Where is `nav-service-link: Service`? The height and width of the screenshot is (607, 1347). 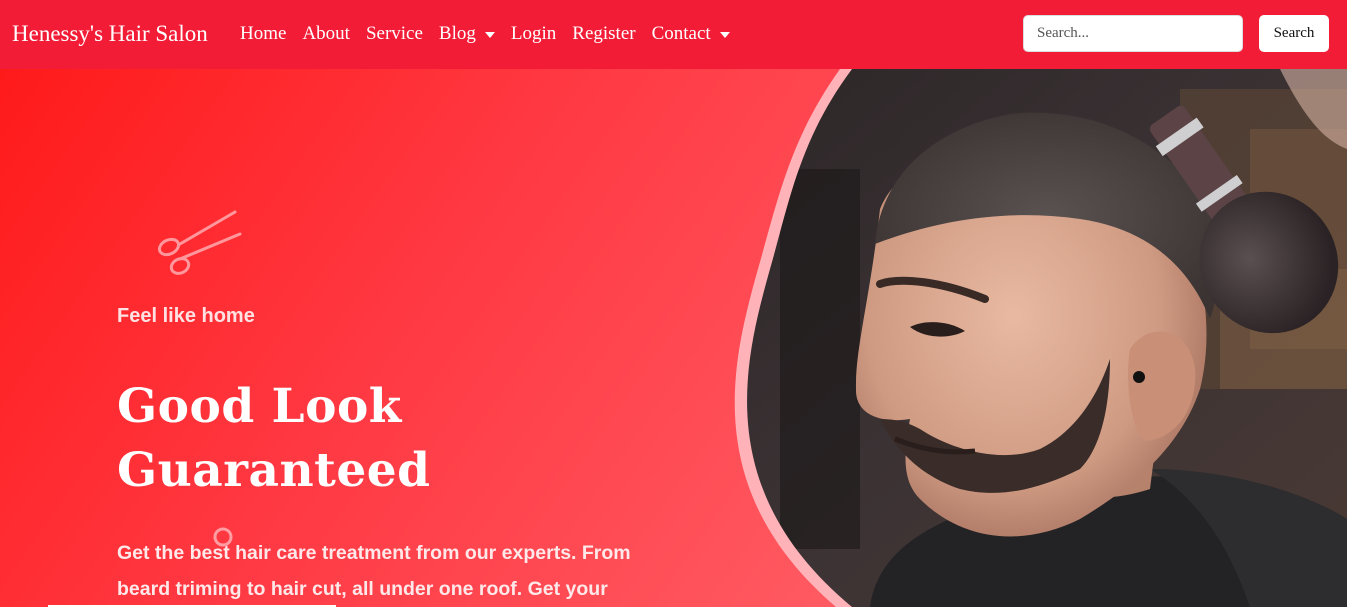
nav-service-link: Service is located at coordinates (394, 34).